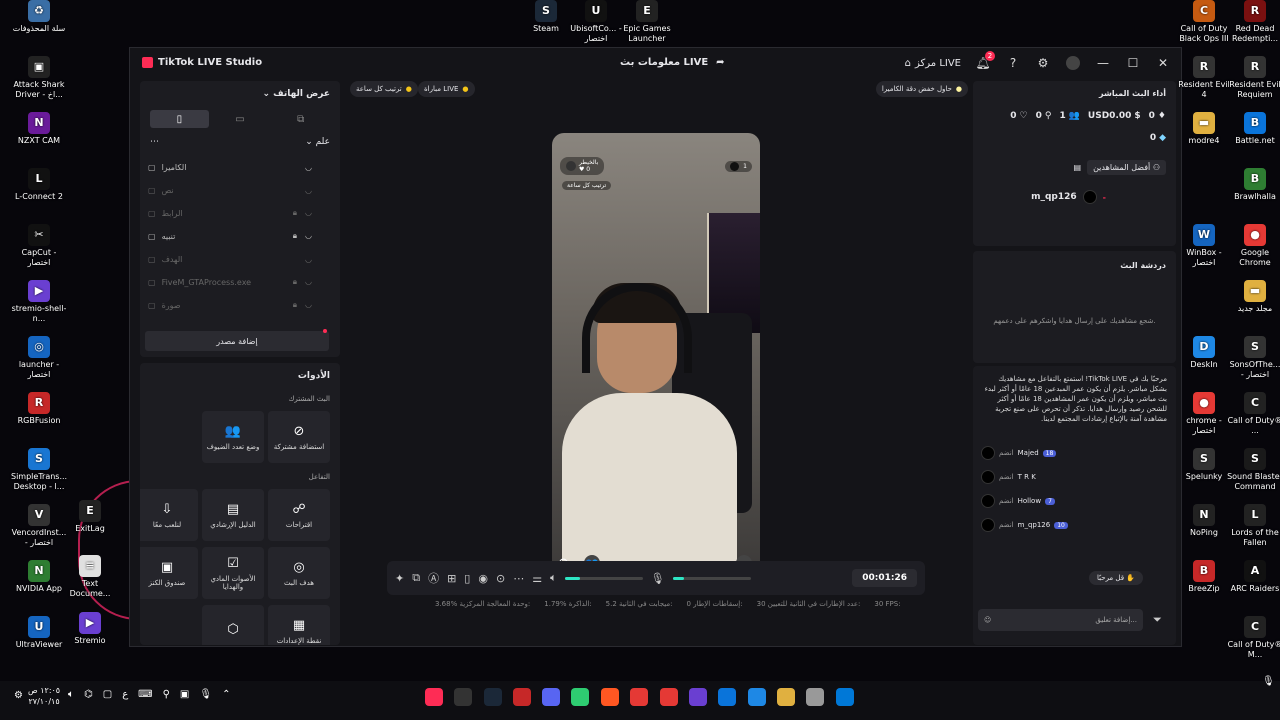  I want to click on system-clock: ١٢:٠٥ ص ٢٧/١٠/١٥, so click(44, 696).